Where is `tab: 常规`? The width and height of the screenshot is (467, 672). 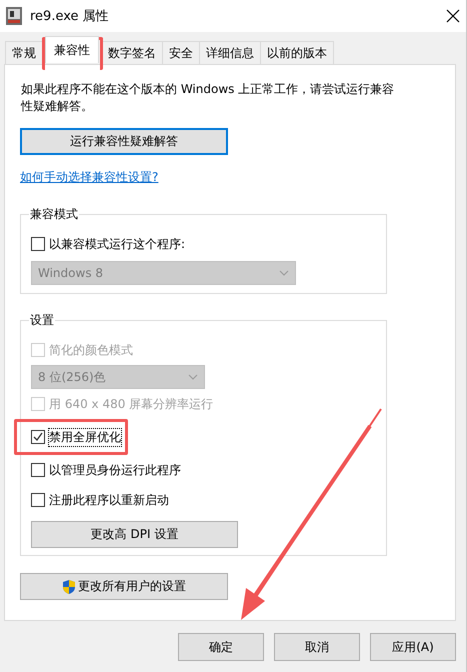 tab: 常规 is located at coordinates (24, 52).